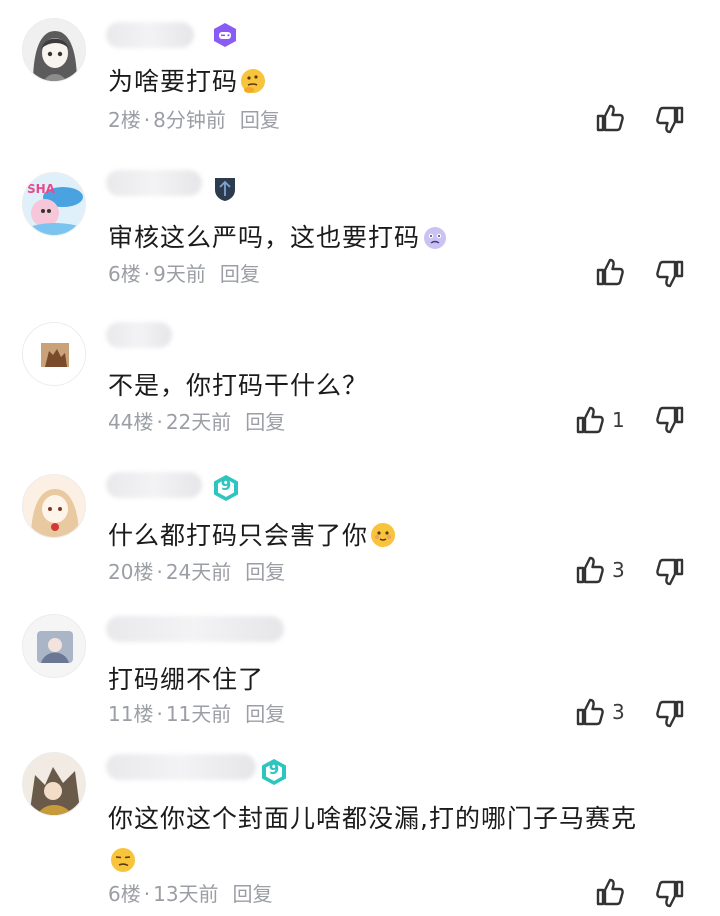 Image resolution: width=720 pixels, height=916 pixels. Describe the element at coordinates (124, 120) in the screenshot. I see `floor-label: 2楼` at that location.